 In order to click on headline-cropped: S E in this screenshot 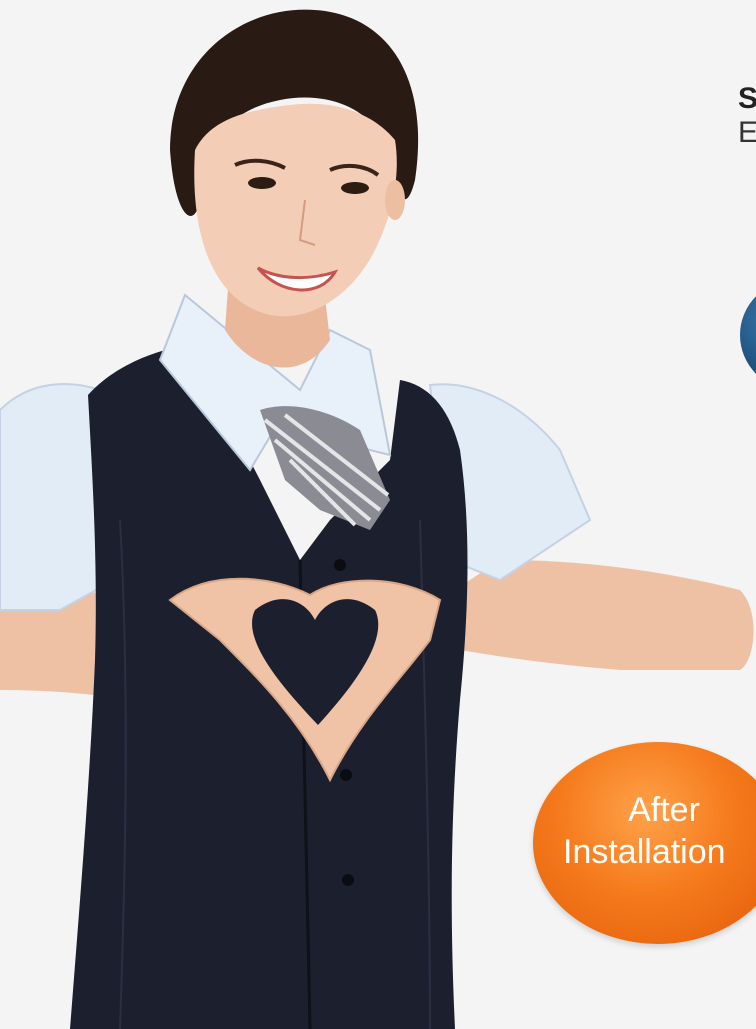, I will do `click(747, 116)`.